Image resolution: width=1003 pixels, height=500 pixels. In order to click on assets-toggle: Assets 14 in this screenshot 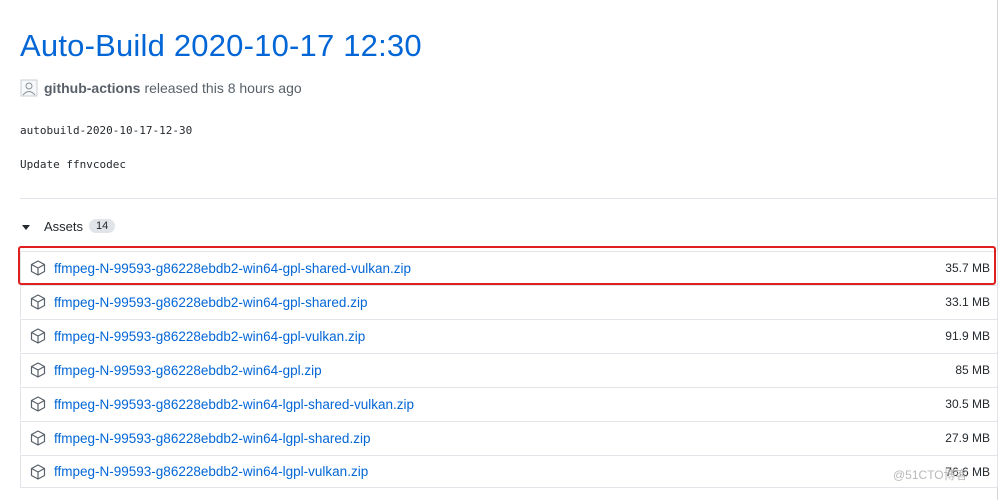, I will do `click(69, 226)`.